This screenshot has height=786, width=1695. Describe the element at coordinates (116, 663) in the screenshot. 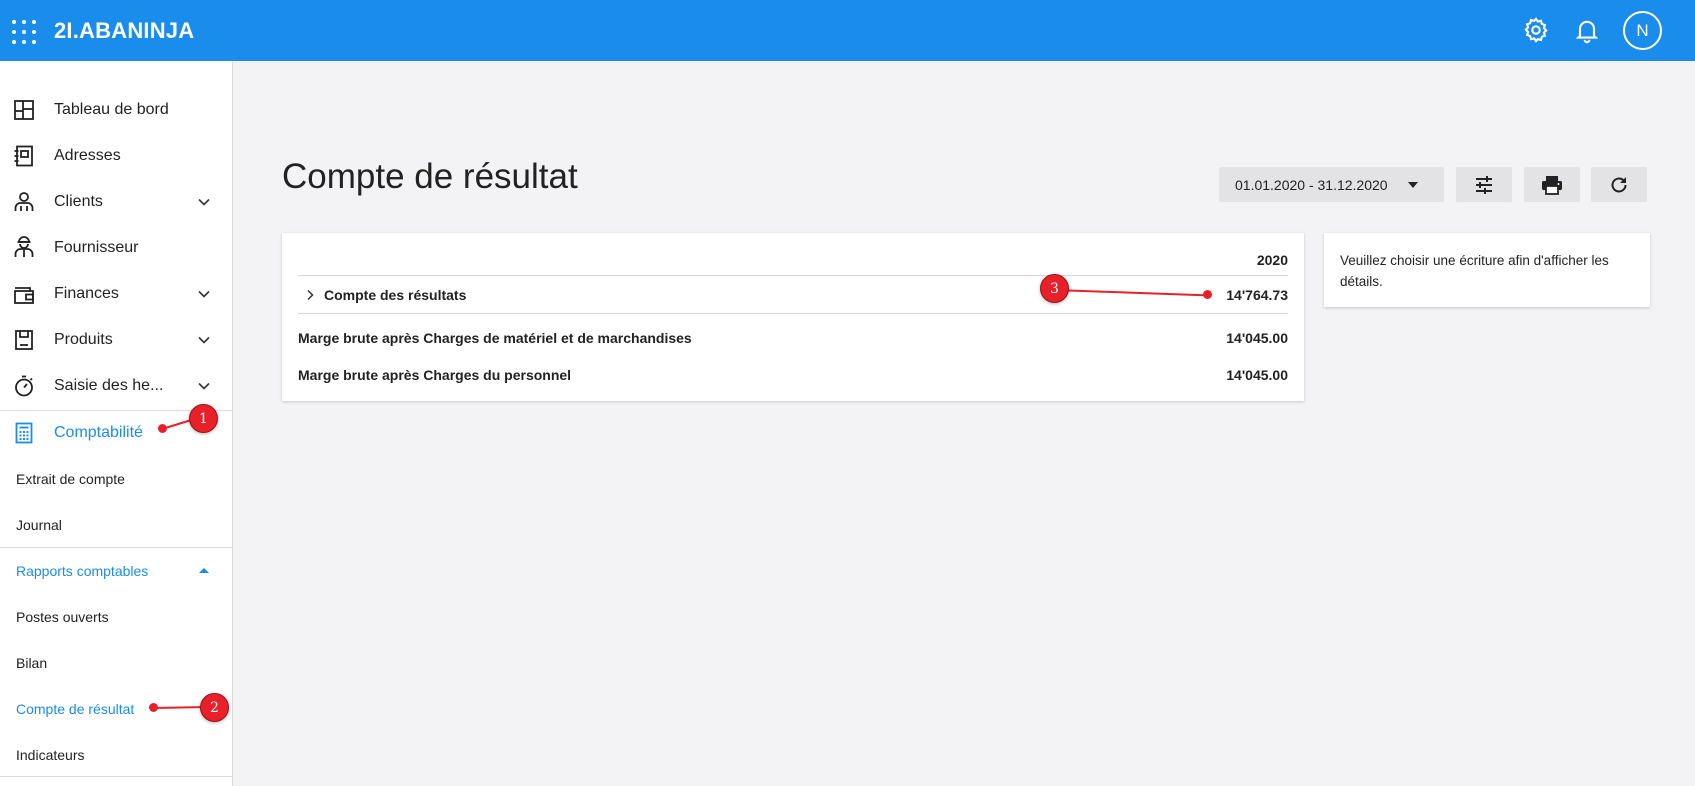

I see `sidebar-subitem-bilan: Bilan` at that location.